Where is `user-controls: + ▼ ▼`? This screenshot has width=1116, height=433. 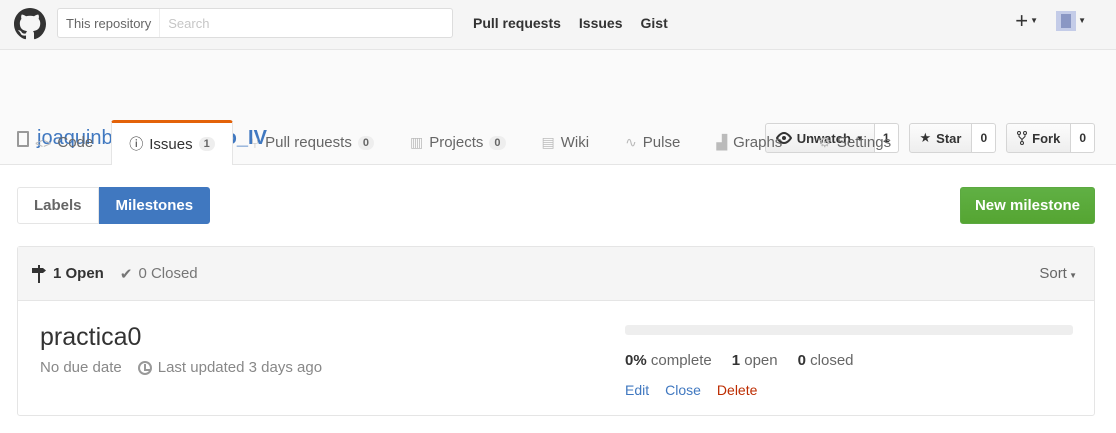
user-controls: + ▼ ▼ is located at coordinates (1050, 21).